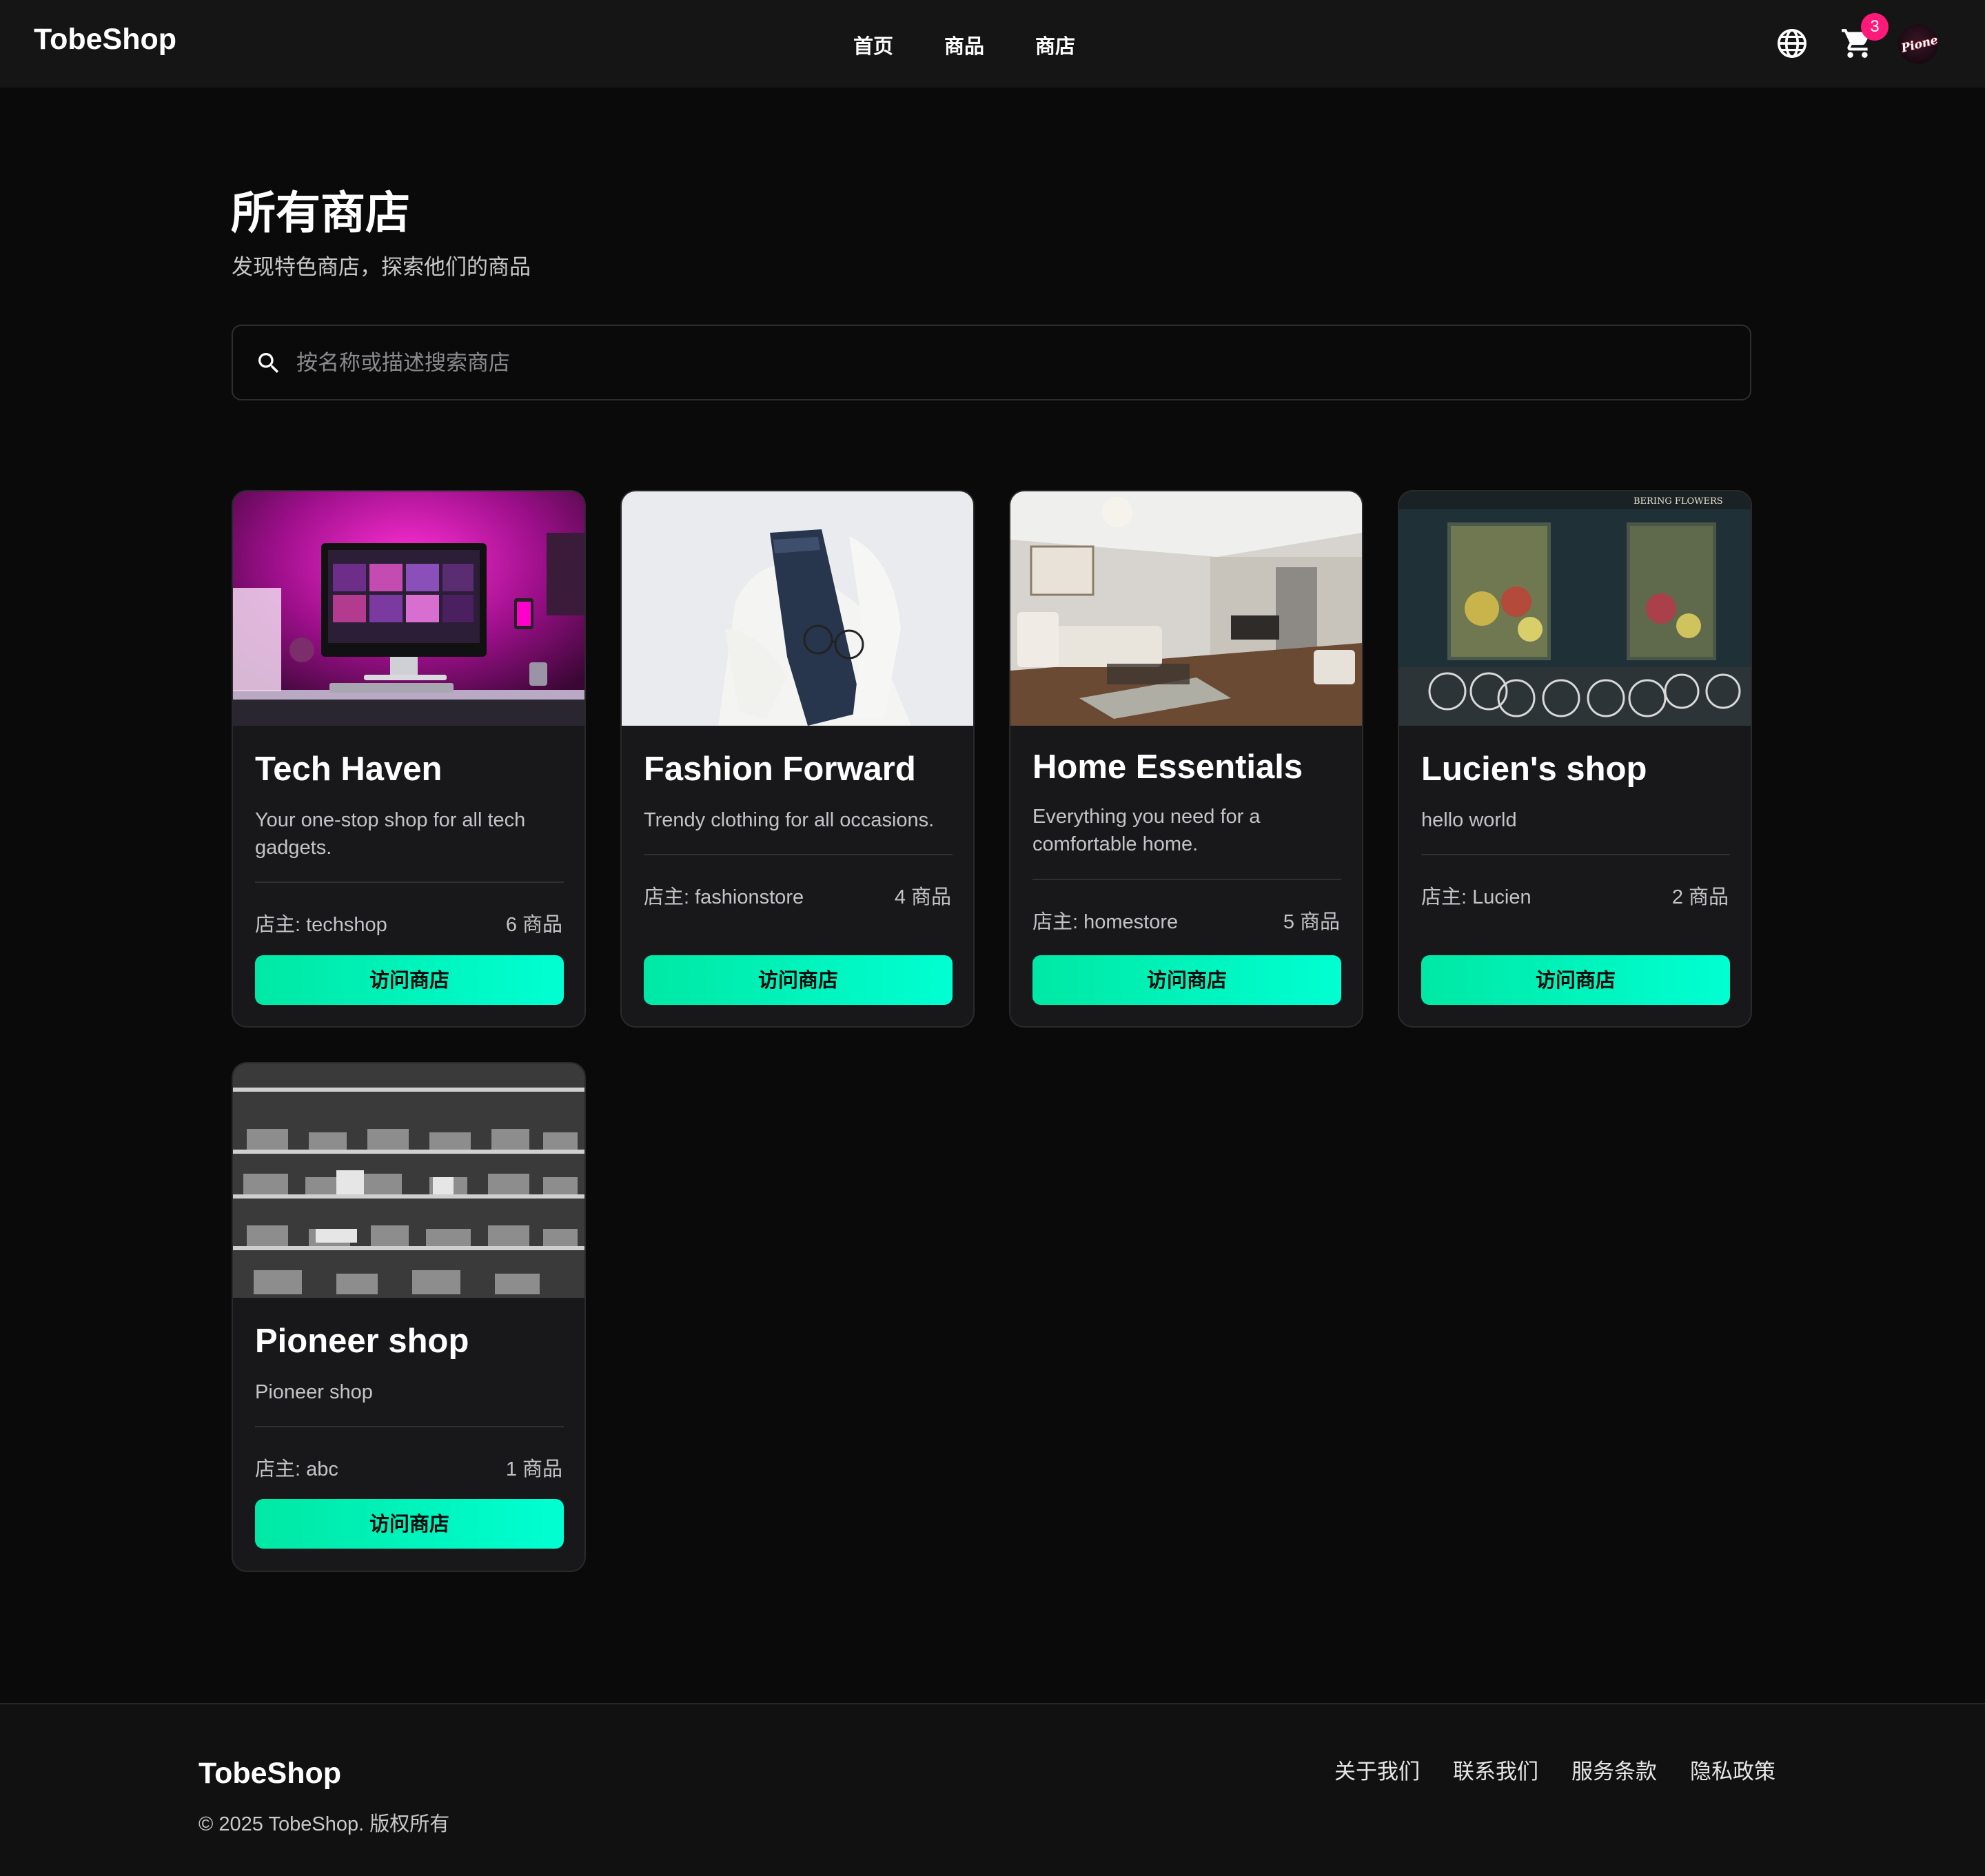  I want to click on footer-links: 关于我们 联系我们 服务条款 隐私政策, so click(1555, 1769).